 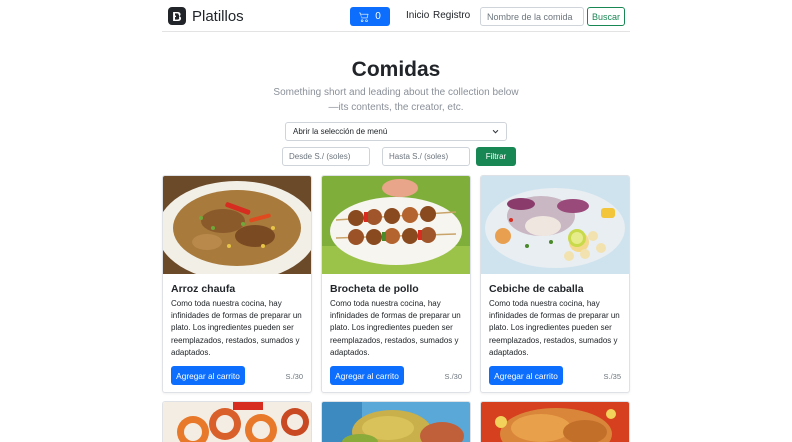 What do you see at coordinates (378, 16) in the screenshot?
I see `cart-count: 0` at bounding box center [378, 16].